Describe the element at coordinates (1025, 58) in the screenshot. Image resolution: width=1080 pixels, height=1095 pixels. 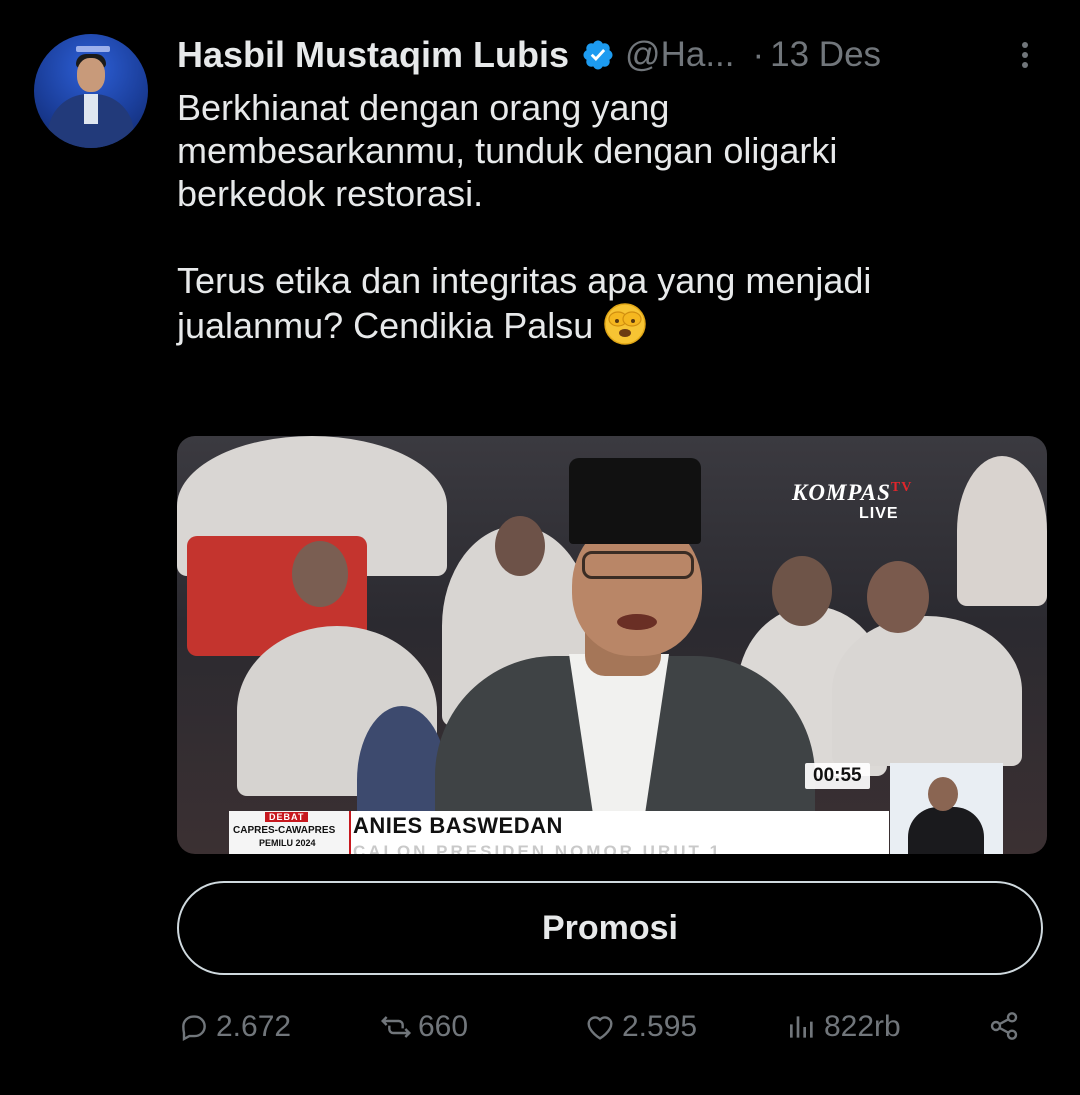
I see `more-options-icon` at that location.